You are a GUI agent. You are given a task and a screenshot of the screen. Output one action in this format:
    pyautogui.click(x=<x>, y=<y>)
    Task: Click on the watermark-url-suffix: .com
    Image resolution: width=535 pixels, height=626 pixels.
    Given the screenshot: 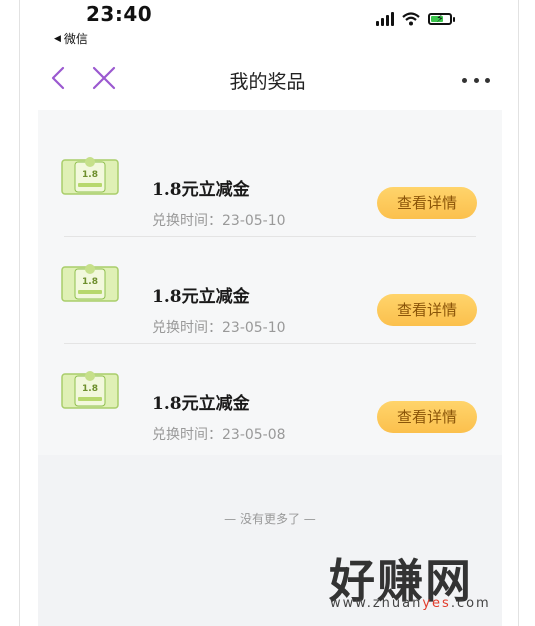 What is the action you would take?
    pyautogui.click(x=470, y=603)
    